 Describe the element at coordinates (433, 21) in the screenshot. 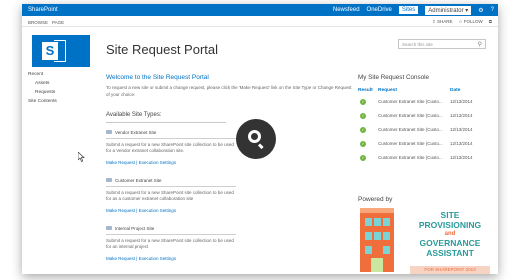

I see `share-icon: ⇪` at that location.